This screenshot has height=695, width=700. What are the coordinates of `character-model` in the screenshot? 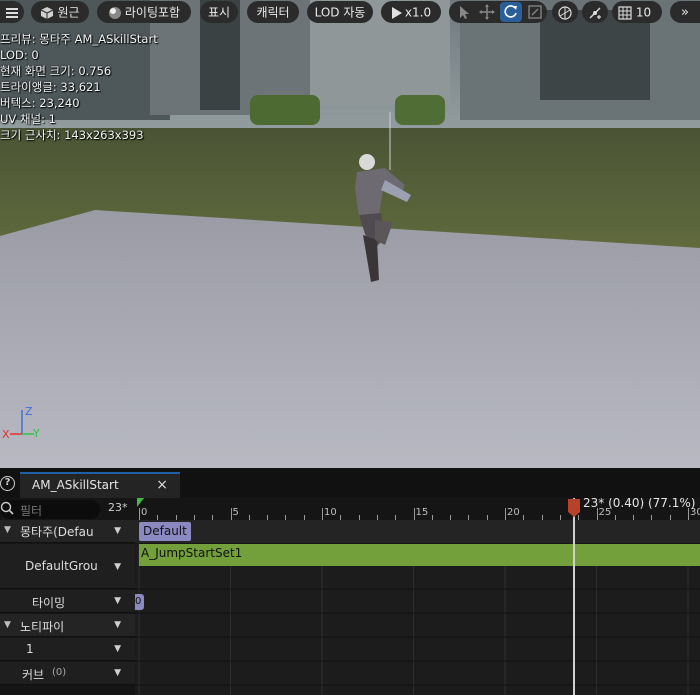 It's located at (385, 200).